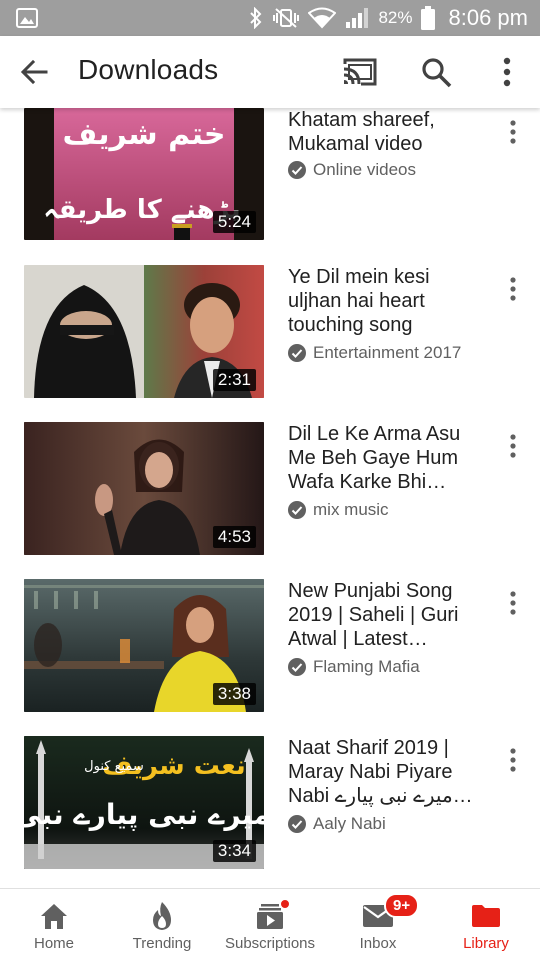 Image resolution: width=540 pixels, height=960 pixels. I want to click on bluetooth-icon, so click(256, 18).